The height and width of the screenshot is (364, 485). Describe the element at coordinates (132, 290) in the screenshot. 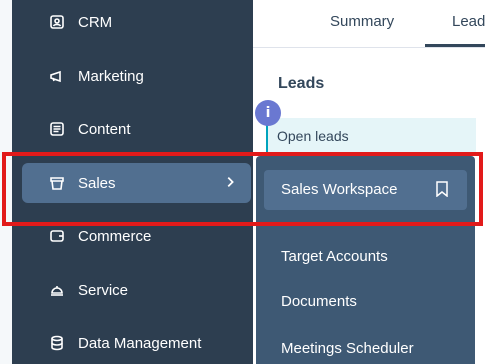

I see `sidebar-item-service: Service` at that location.